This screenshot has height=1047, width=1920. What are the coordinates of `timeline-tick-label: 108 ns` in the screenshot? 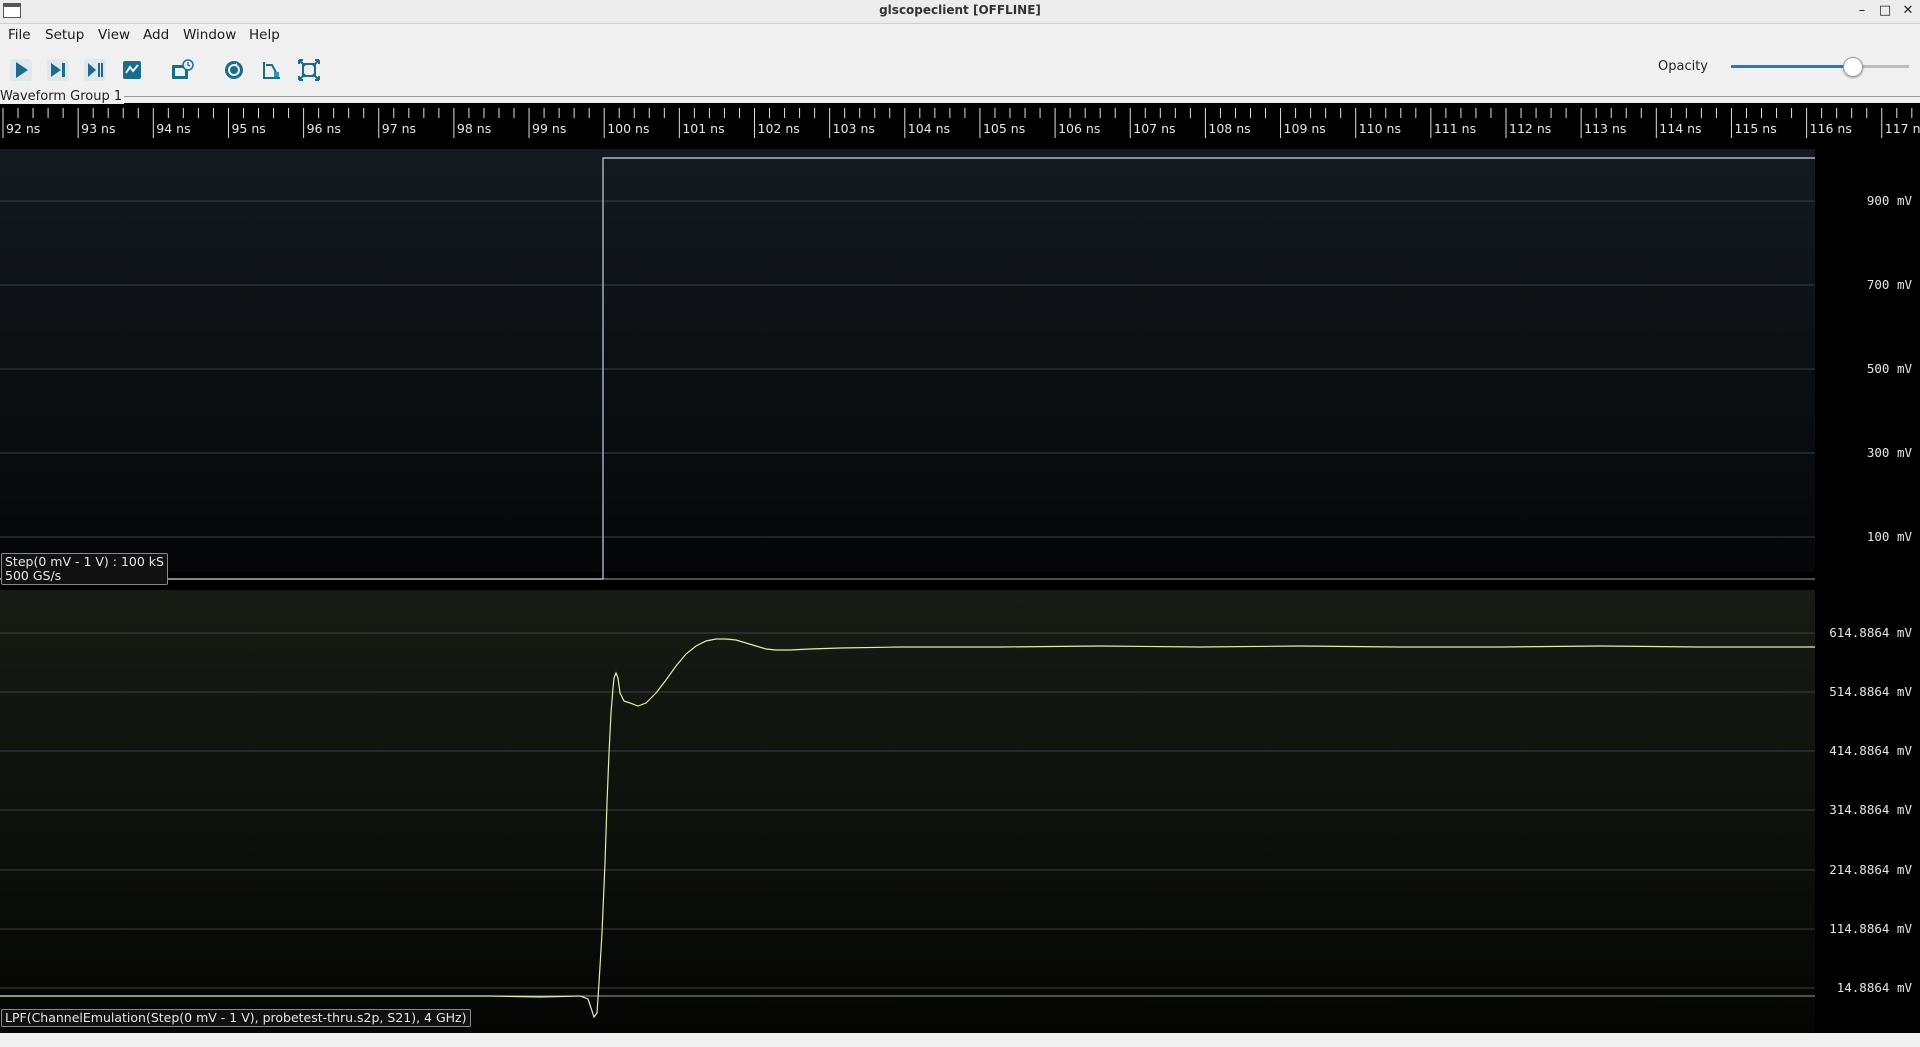 It's located at (1229, 128).